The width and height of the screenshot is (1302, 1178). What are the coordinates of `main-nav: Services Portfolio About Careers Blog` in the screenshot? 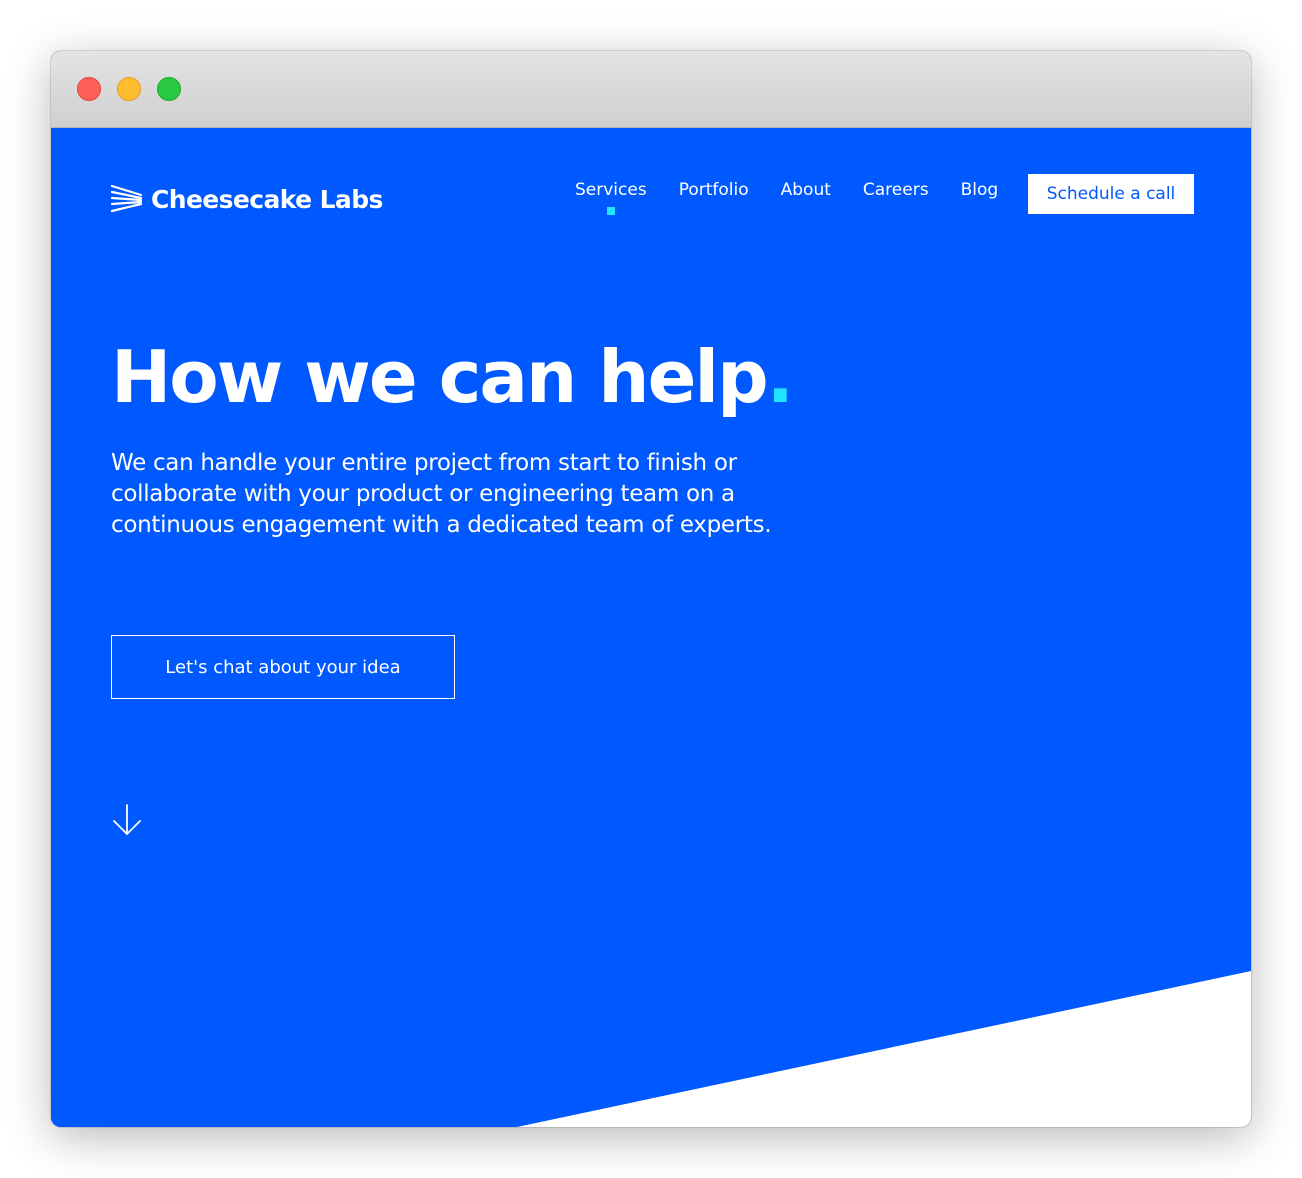 It's located at (802, 197).